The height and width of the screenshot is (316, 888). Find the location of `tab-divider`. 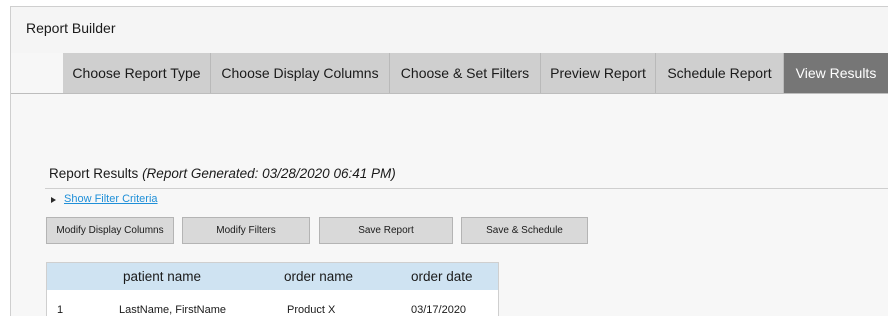

tab-divider is located at coordinates (449, 93).